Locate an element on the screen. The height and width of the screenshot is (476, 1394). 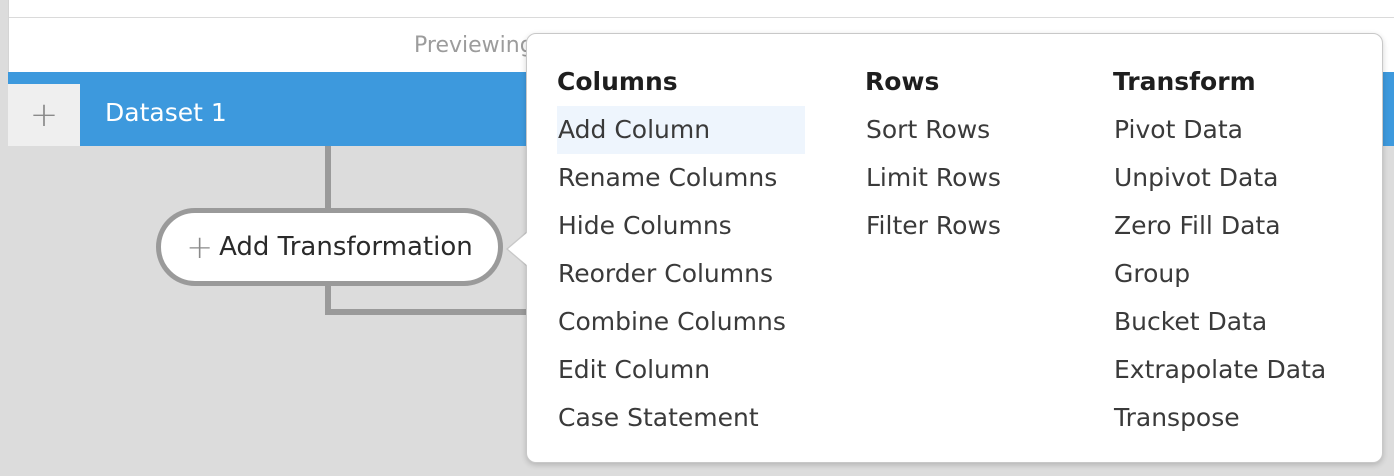
columns-section-title: Columns is located at coordinates (617, 81).